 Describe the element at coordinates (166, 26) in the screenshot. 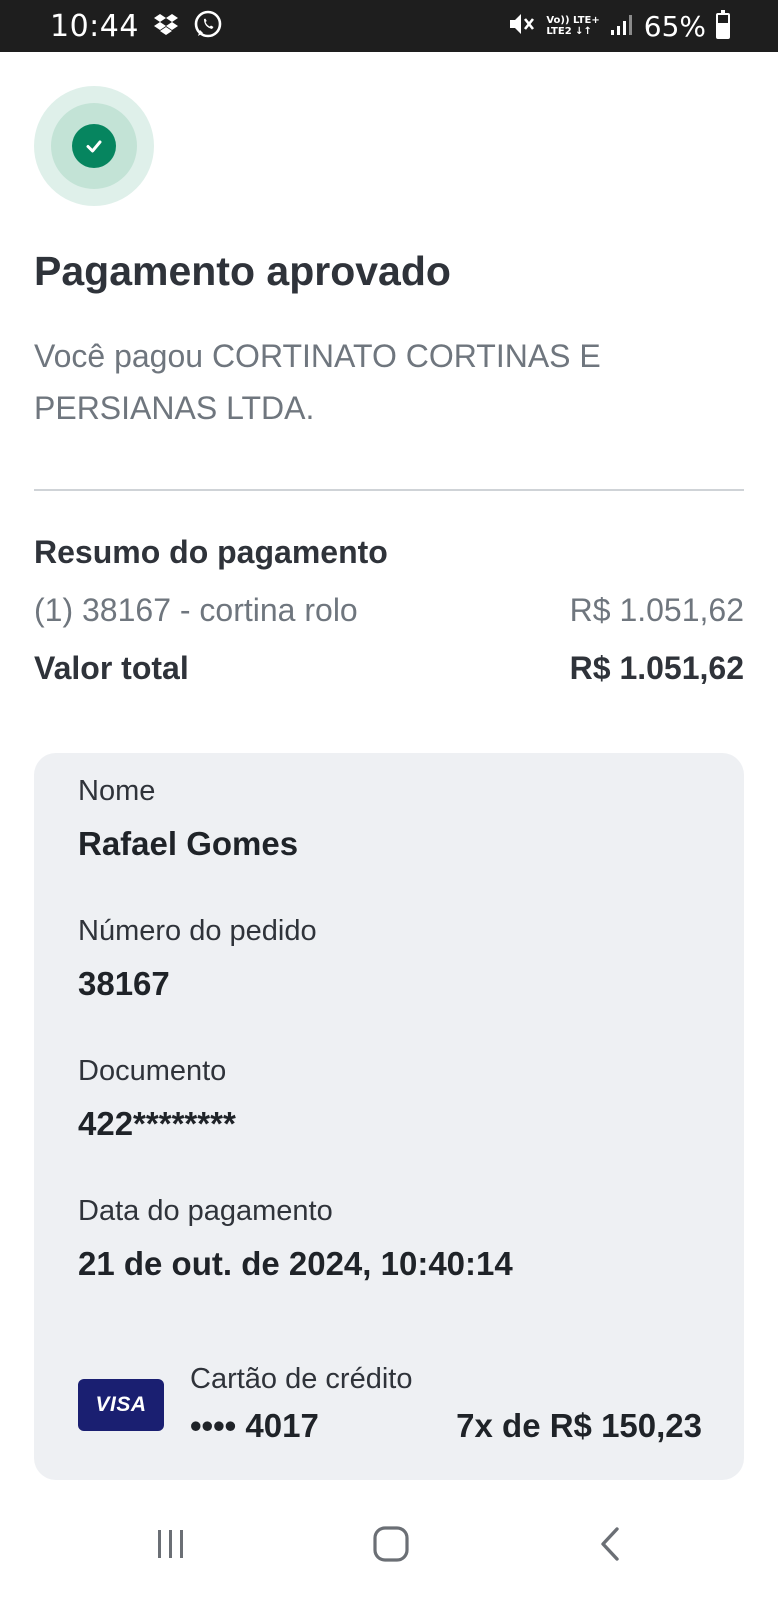

I see `dropbox-icon` at that location.